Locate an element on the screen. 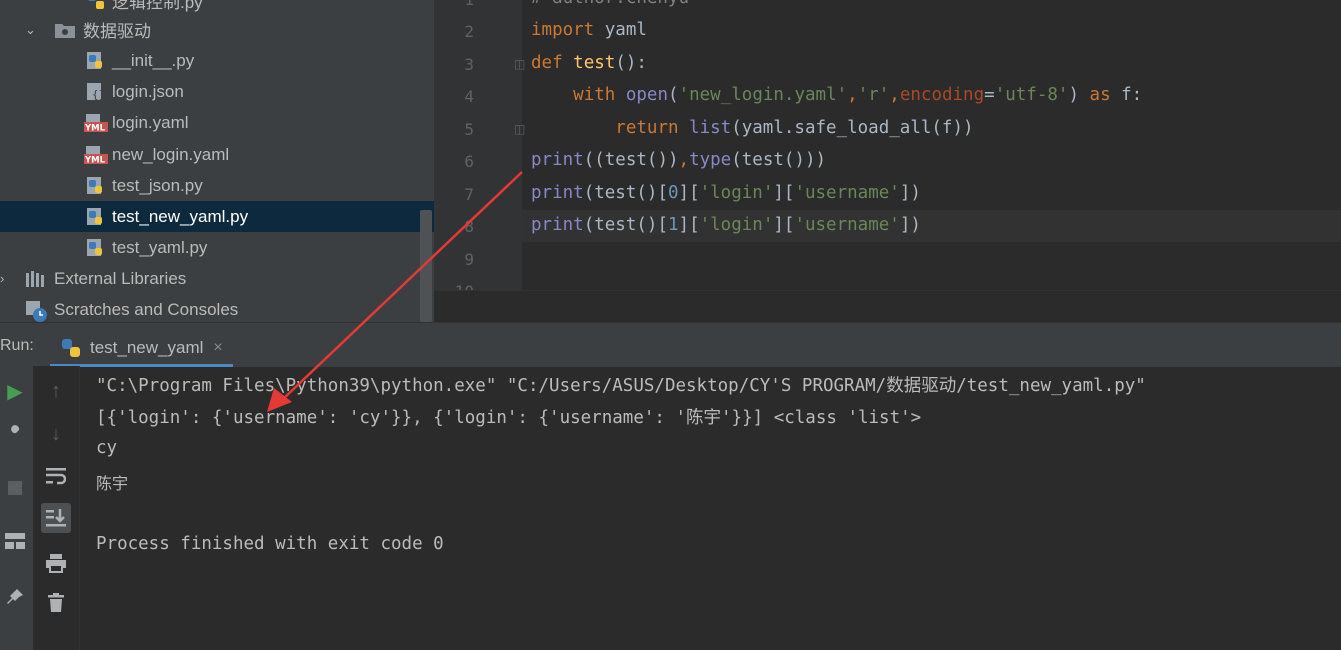 The width and height of the screenshot is (1341, 650). console-line: 陈宇 is located at coordinates (112, 483).